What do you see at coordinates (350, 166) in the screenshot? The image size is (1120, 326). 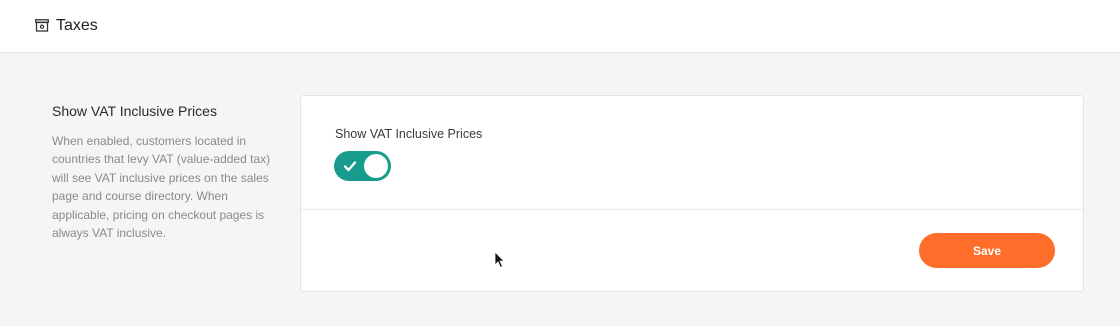 I see `check-icon` at bounding box center [350, 166].